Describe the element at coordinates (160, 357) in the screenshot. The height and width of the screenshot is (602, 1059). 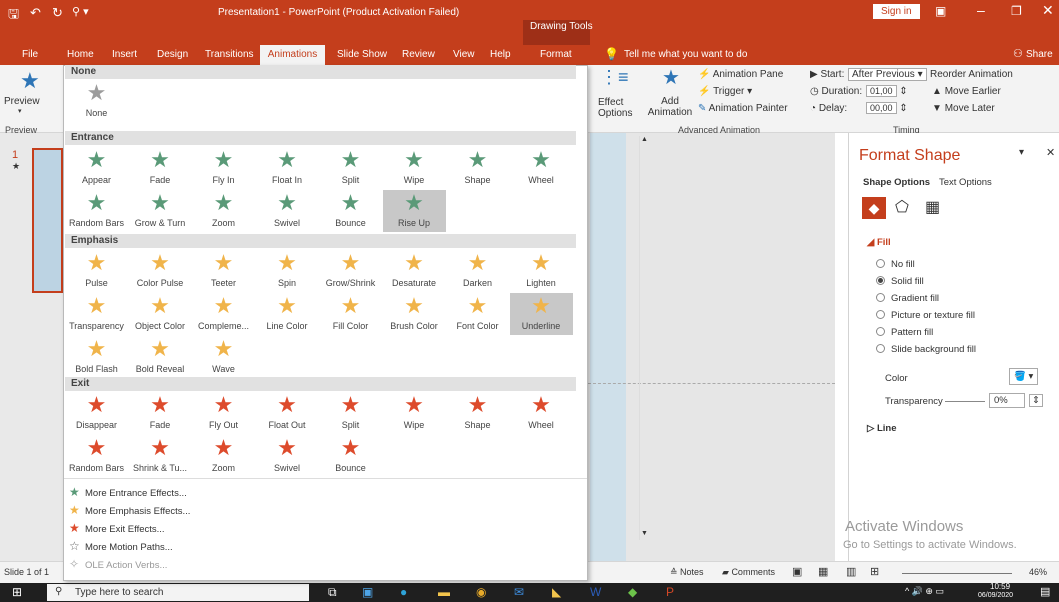
I see `effect-emphasis-17: ★ Bold Reveal` at that location.